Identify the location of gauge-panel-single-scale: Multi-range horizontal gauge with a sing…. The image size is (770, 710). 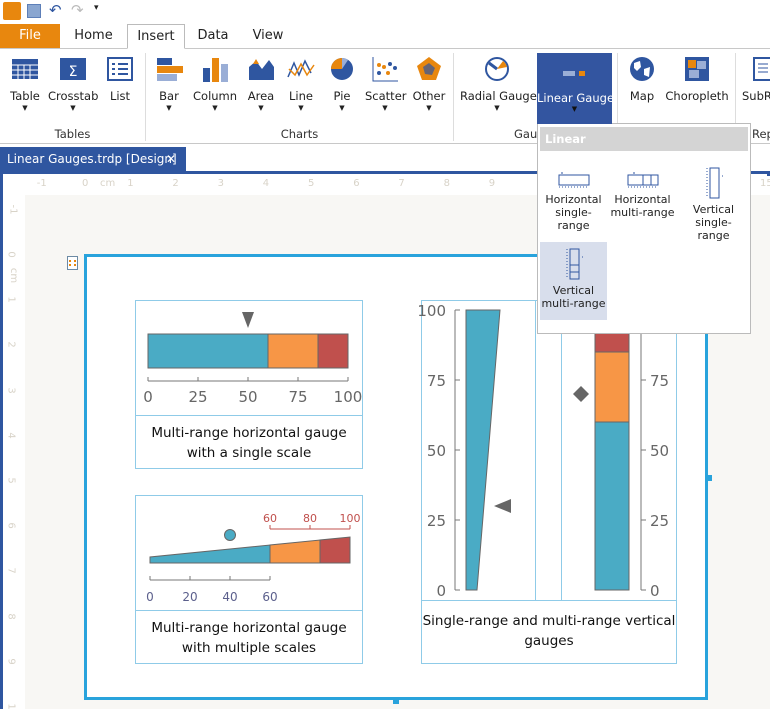
(249, 384).